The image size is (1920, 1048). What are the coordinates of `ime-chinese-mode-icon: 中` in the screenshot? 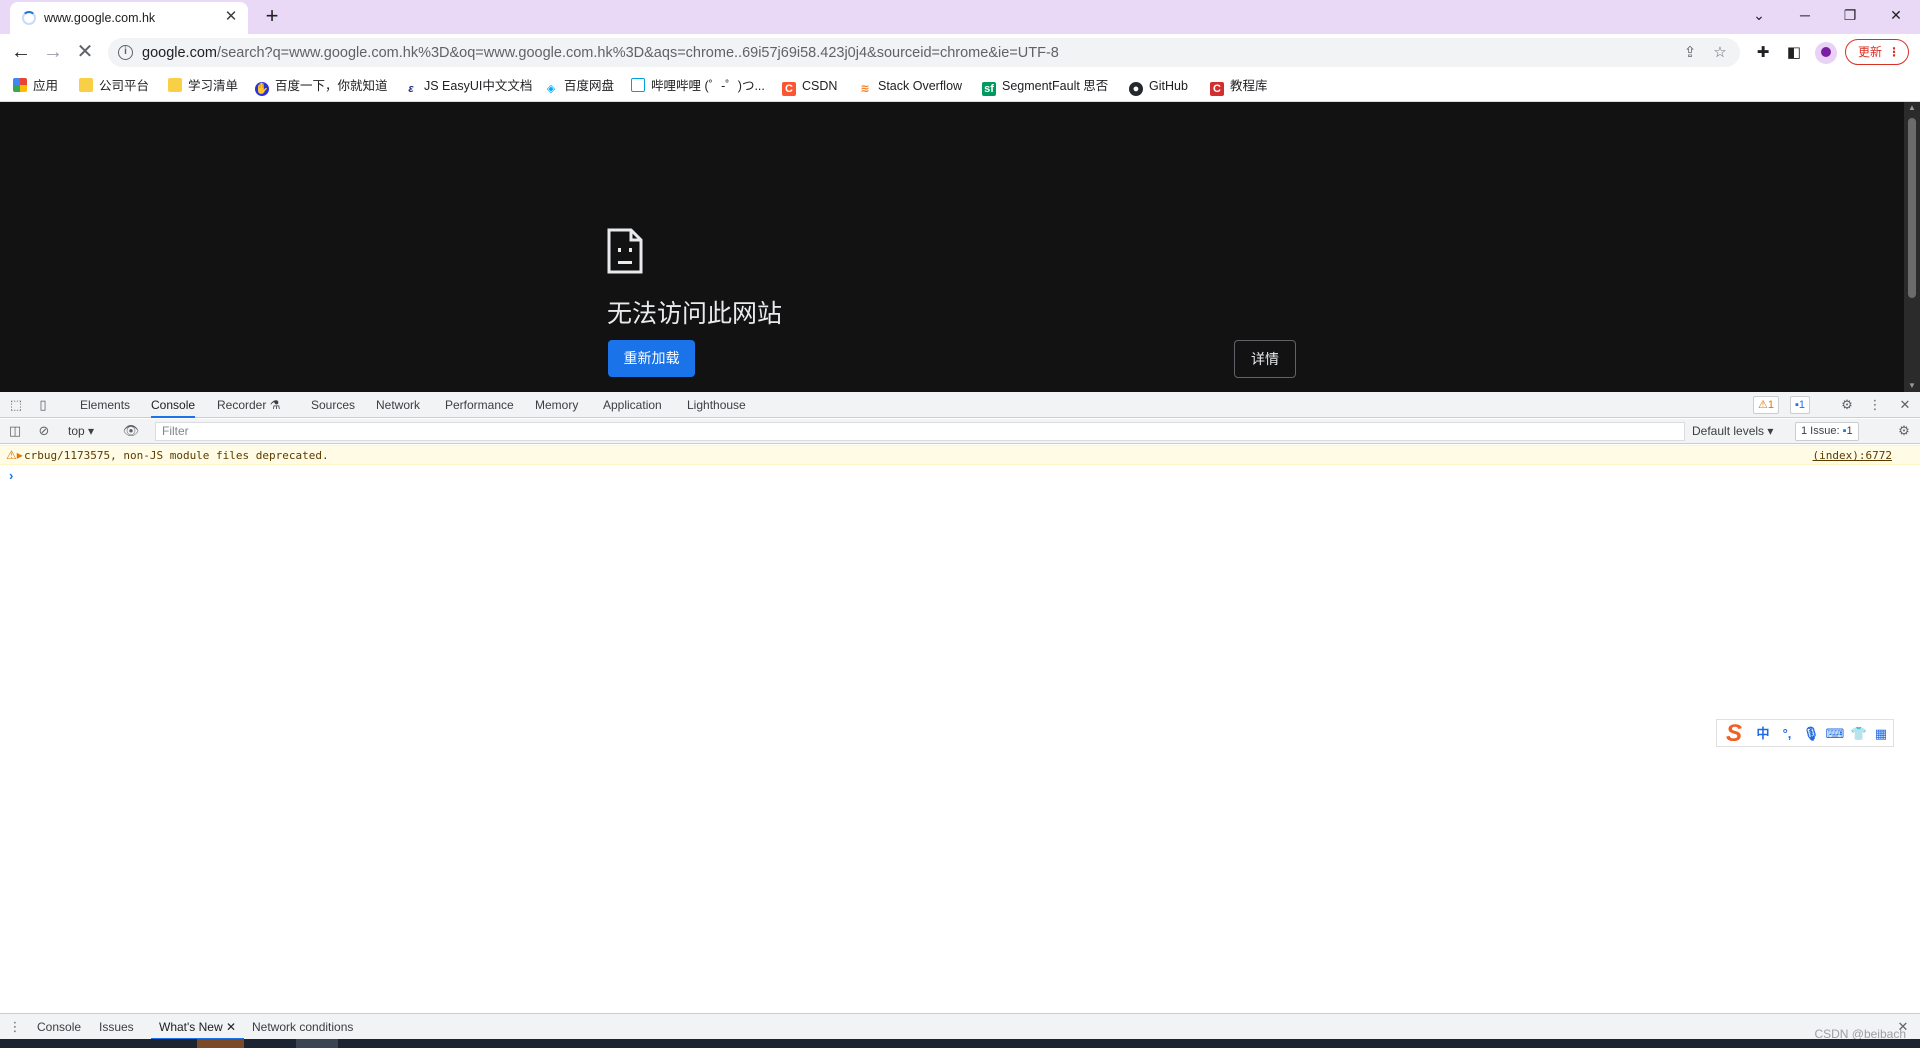 It's located at (1763, 734).